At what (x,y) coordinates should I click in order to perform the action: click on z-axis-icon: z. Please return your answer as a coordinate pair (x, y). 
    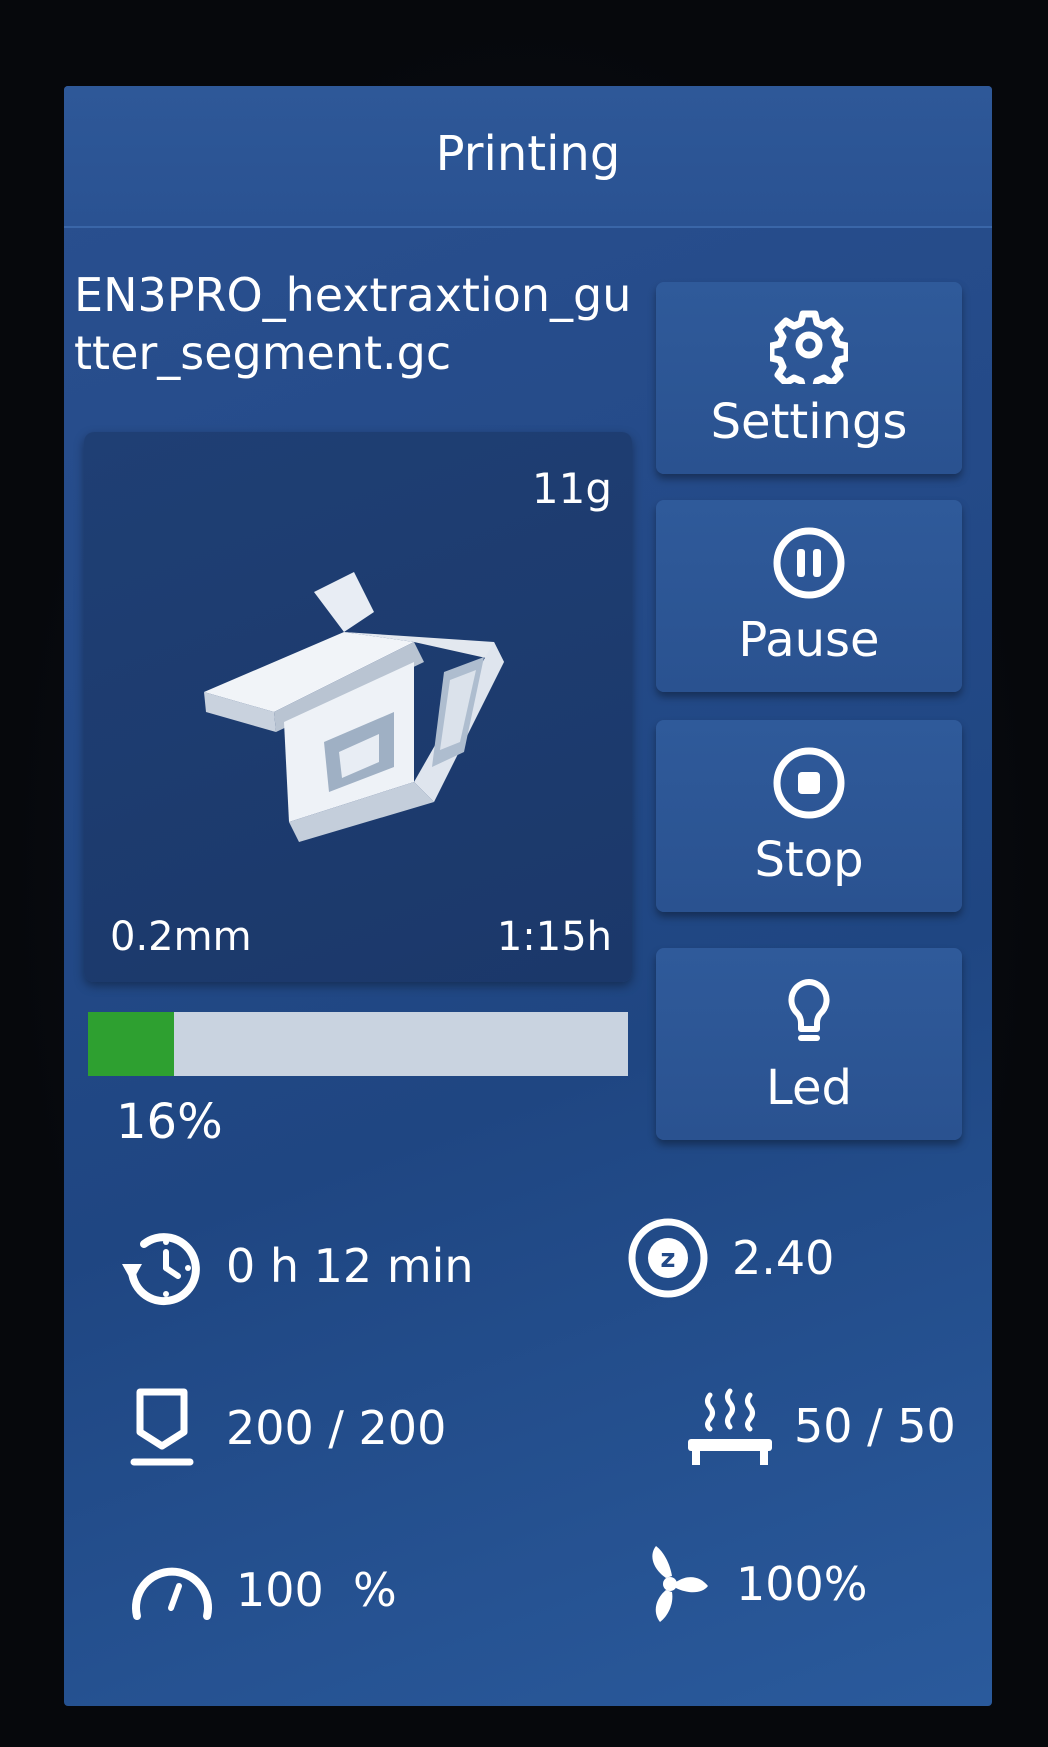
    Looking at the image, I should click on (668, 1258).